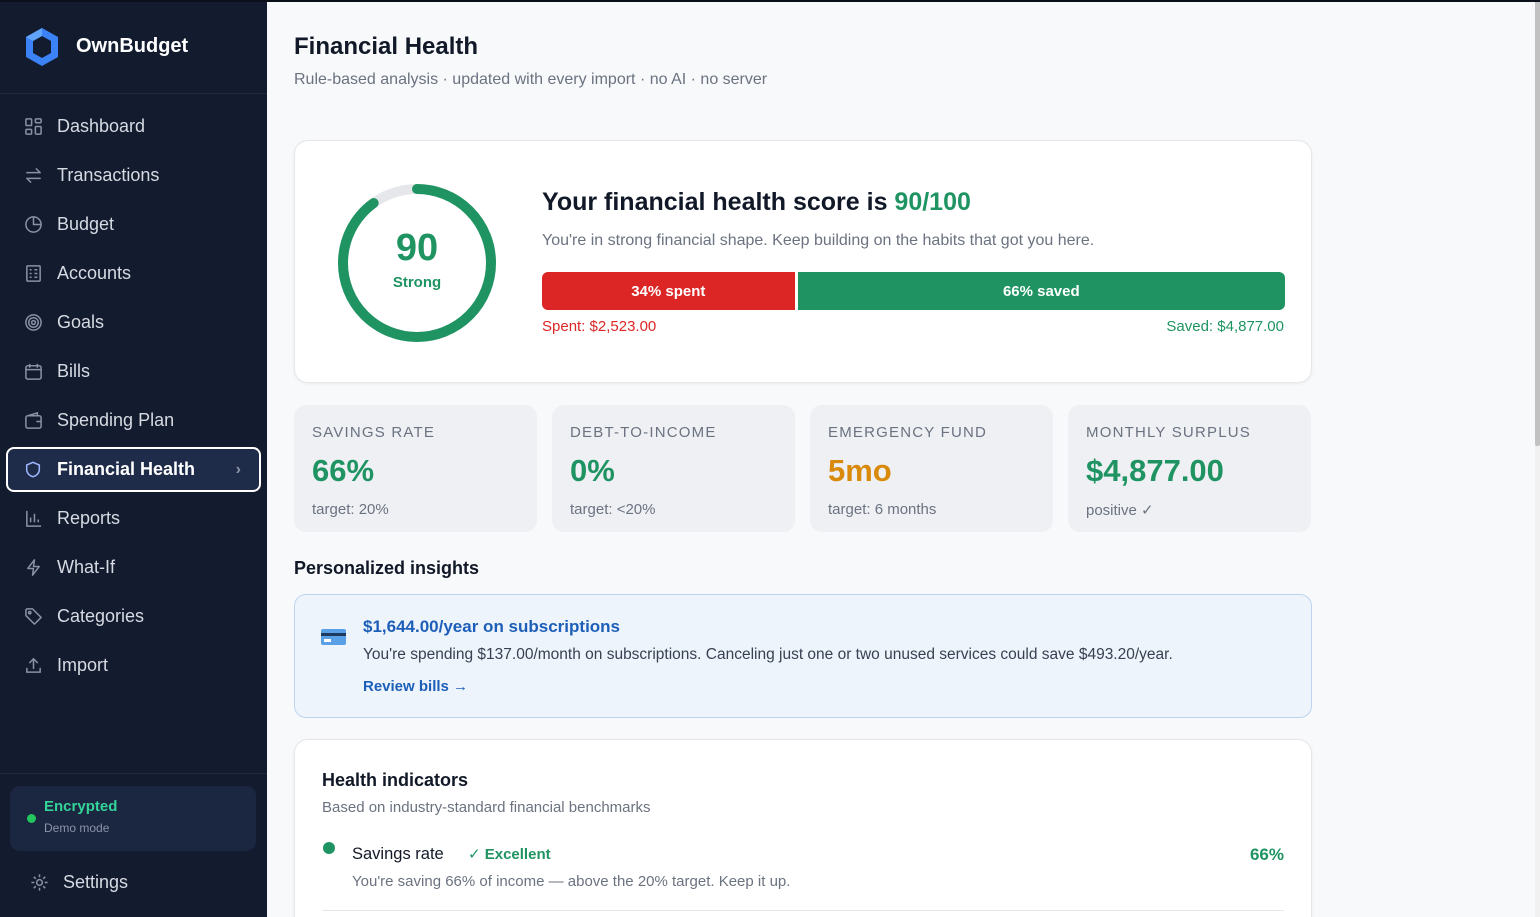 Image resolution: width=1540 pixels, height=917 pixels. Describe the element at coordinates (33, 470) in the screenshot. I see `shield-icon` at that location.